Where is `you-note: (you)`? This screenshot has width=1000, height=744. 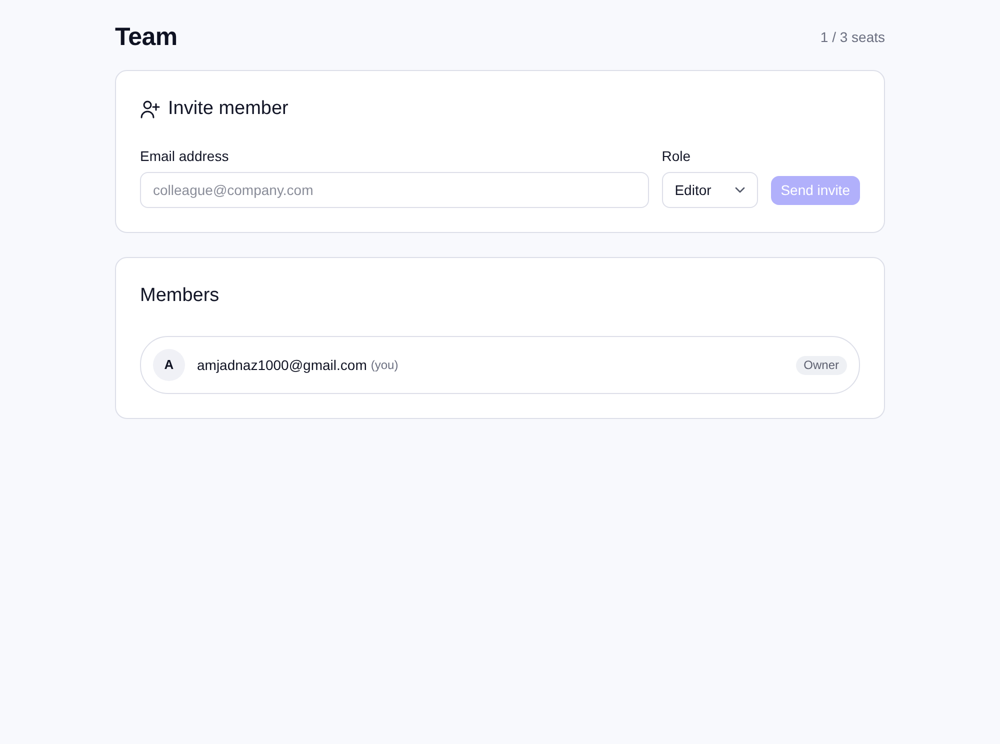
you-note: (you) is located at coordinates (384, 365).